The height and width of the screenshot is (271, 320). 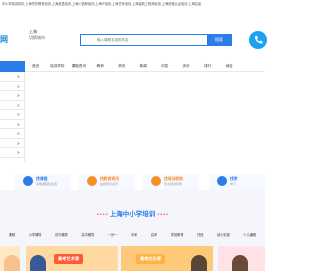 What do you see at coordinates (47, 184) in the screenshot?
I see `quick-link-sub: 海量课程任您选` at bounding box center [47, 184].